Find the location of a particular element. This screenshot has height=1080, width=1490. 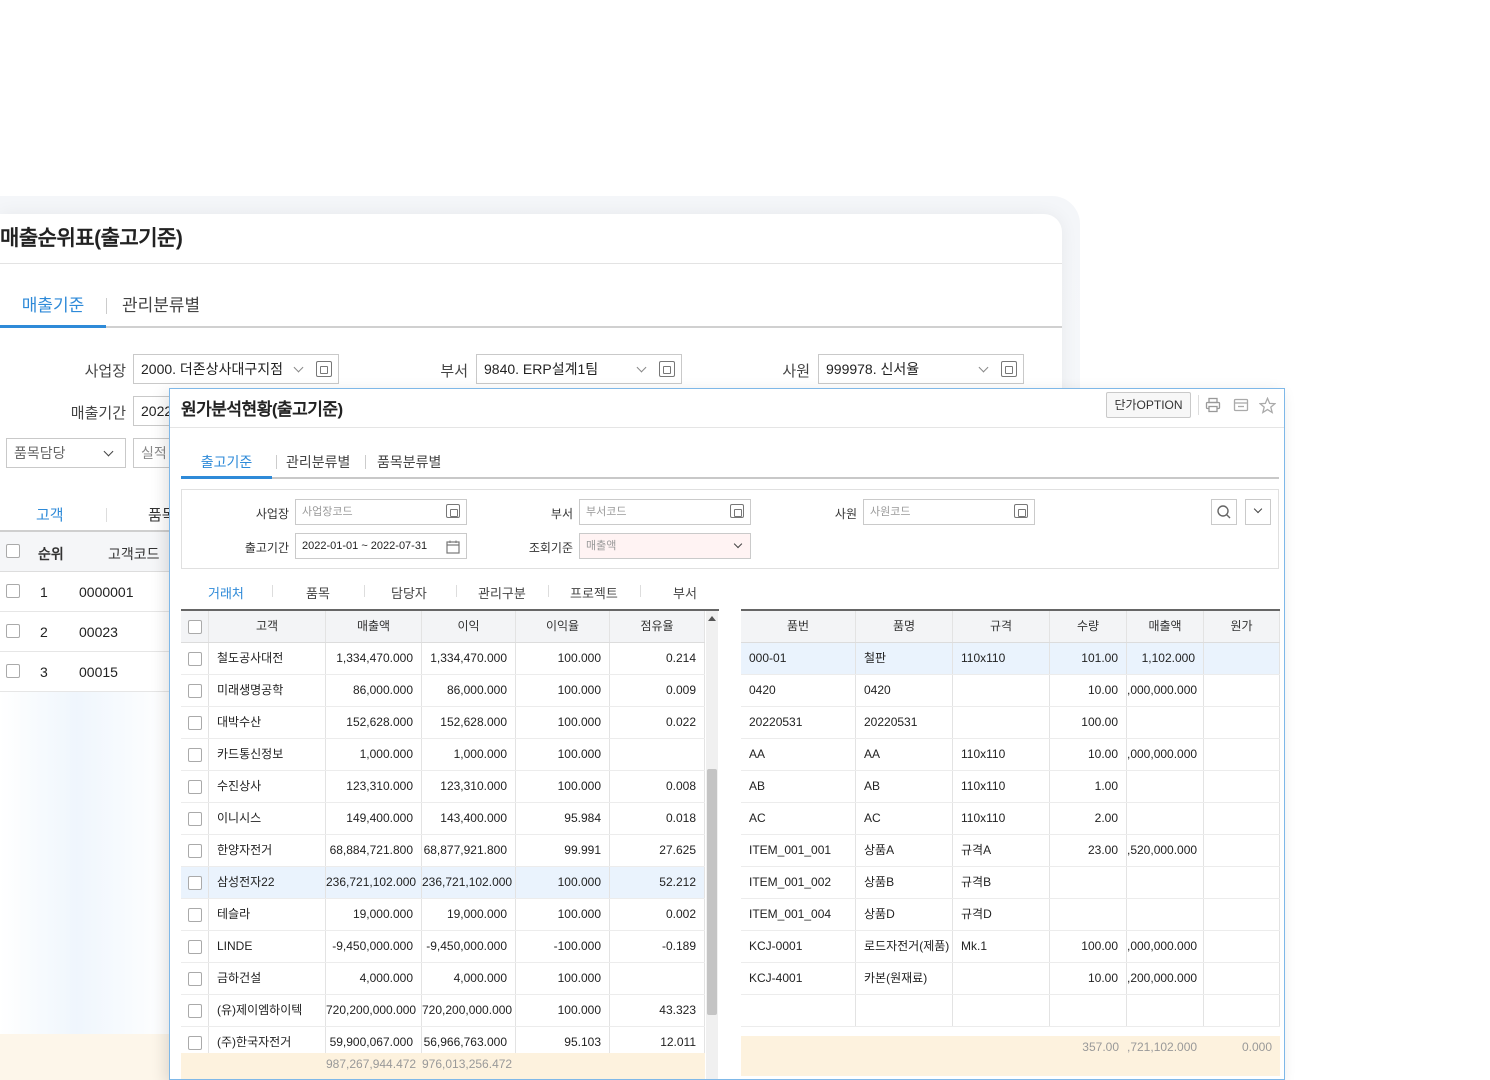

column-profit: 이익 is located at coordinates (469, 626).